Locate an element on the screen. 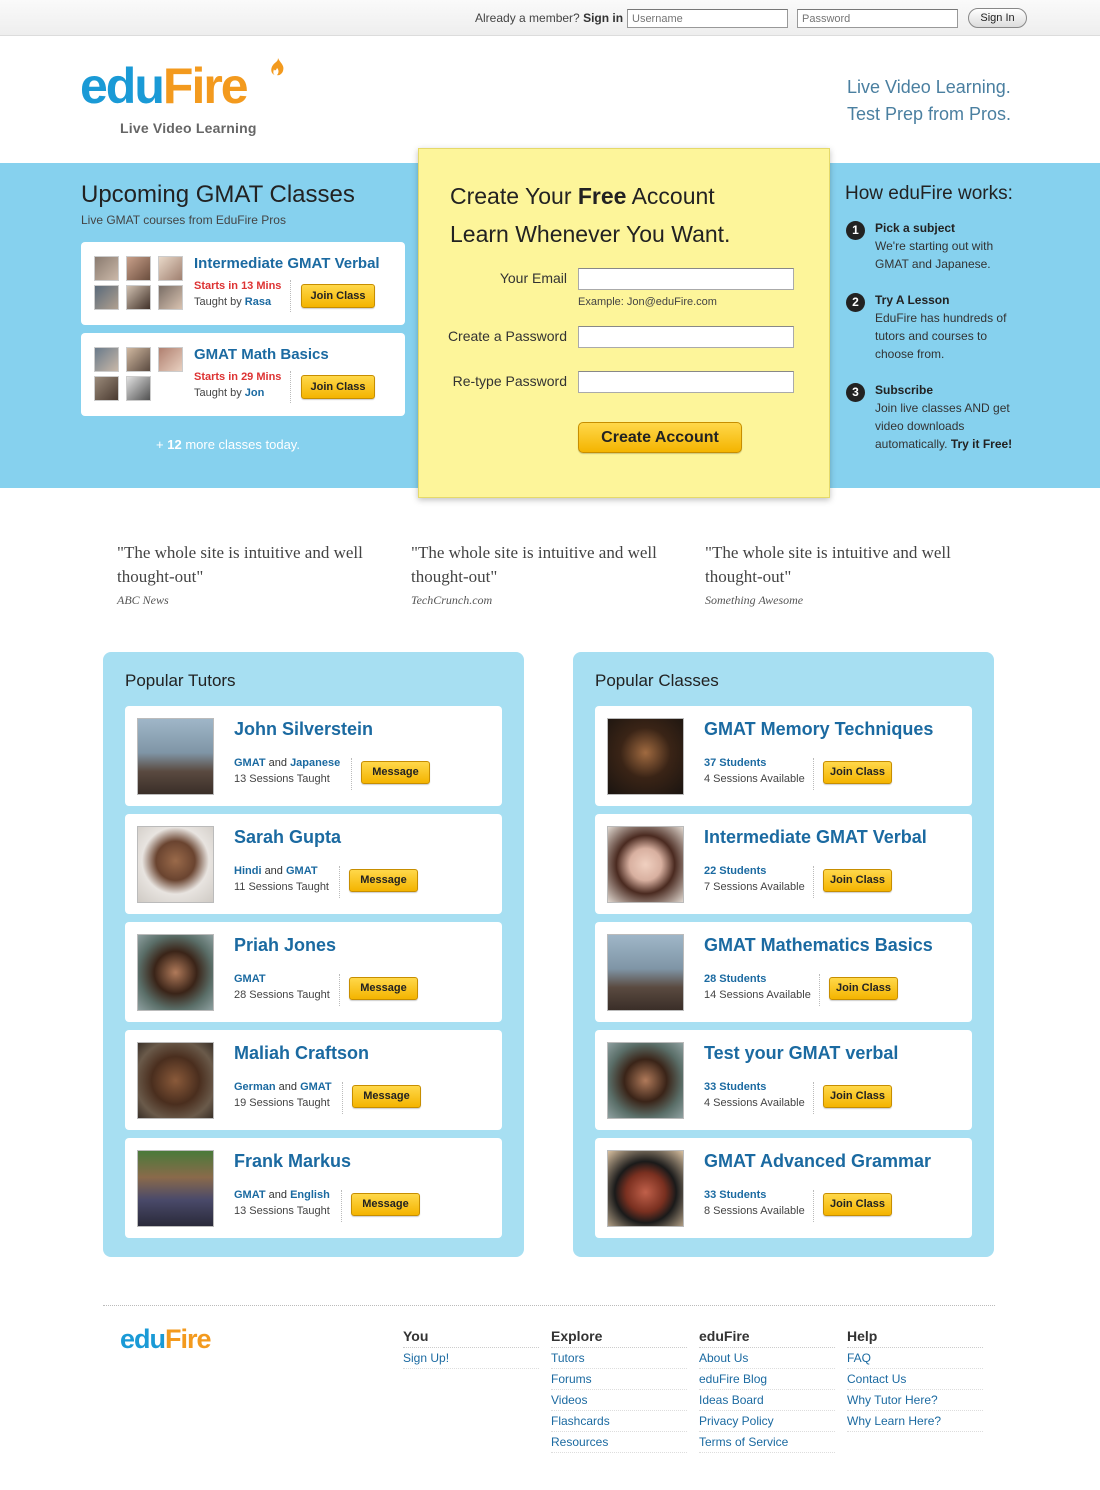 The width and height of the screenshot is (1100, 1490). footer-link: Forums is located at coordinates (619, 1379).